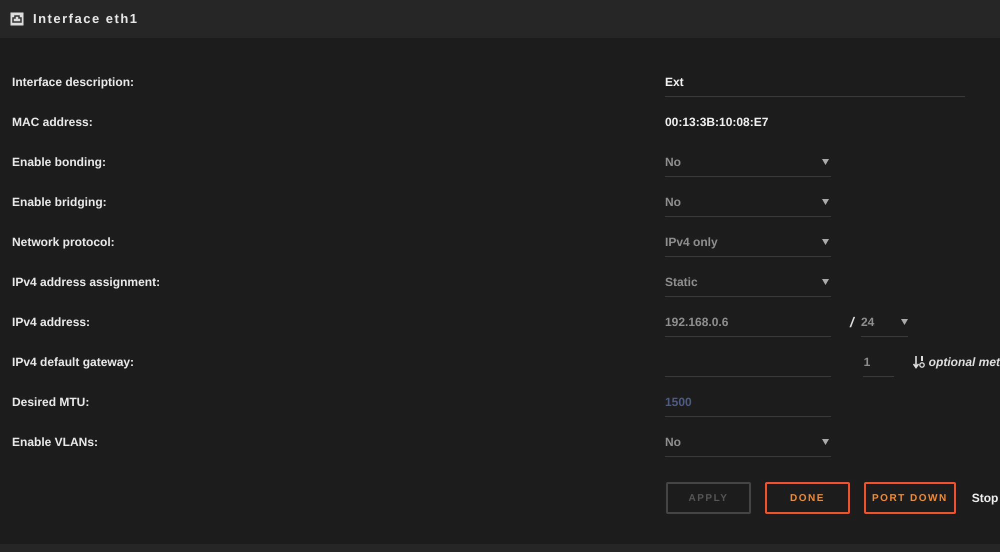 The width and height of the screenshot is (1000, 552). What do you see at coordinates (748, 402) in the screenshot?
I see `mtu-field: 1500` at bounding box center [748, 402].